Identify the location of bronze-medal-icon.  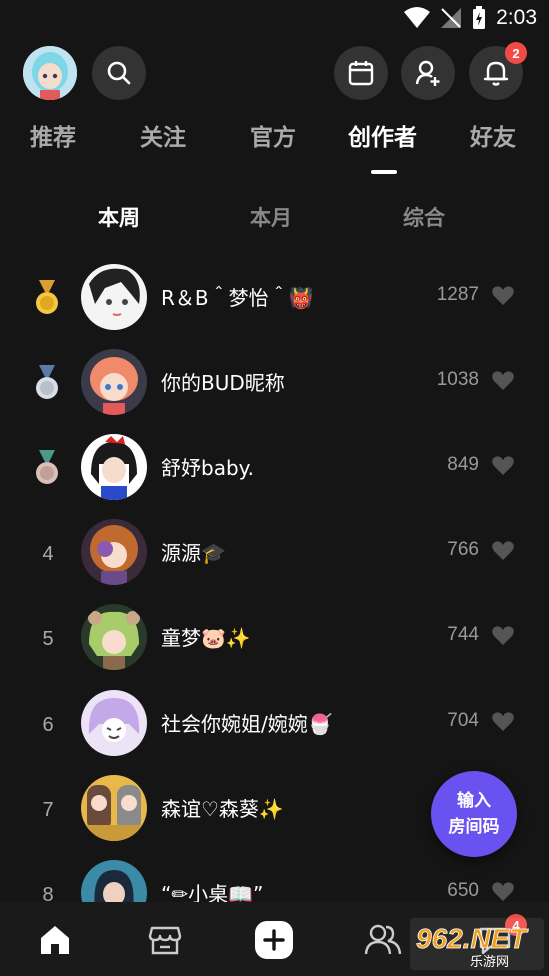
(47, 467).